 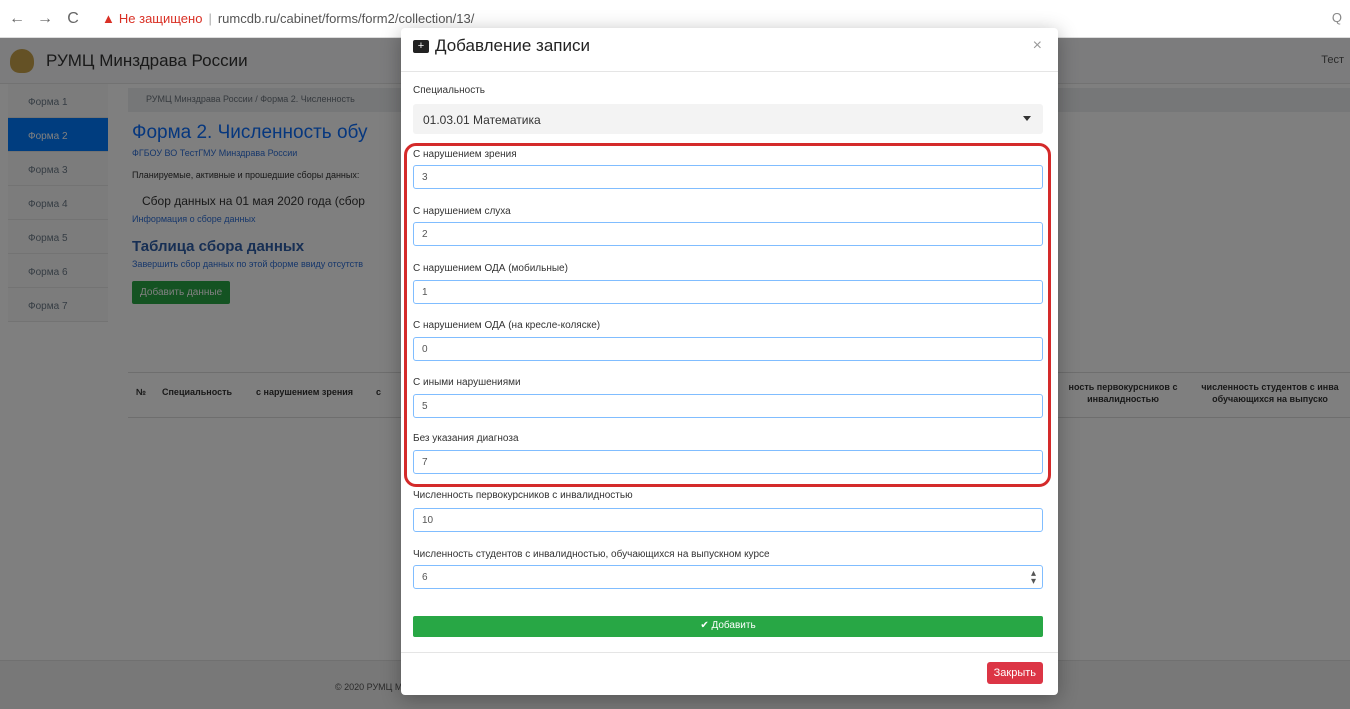 What do you see at coordinates (490, 268) in the screenshot?
I see `oda-mobile-label: С нарушением ОДА (мобильные)` at bounding box center [490, 268].